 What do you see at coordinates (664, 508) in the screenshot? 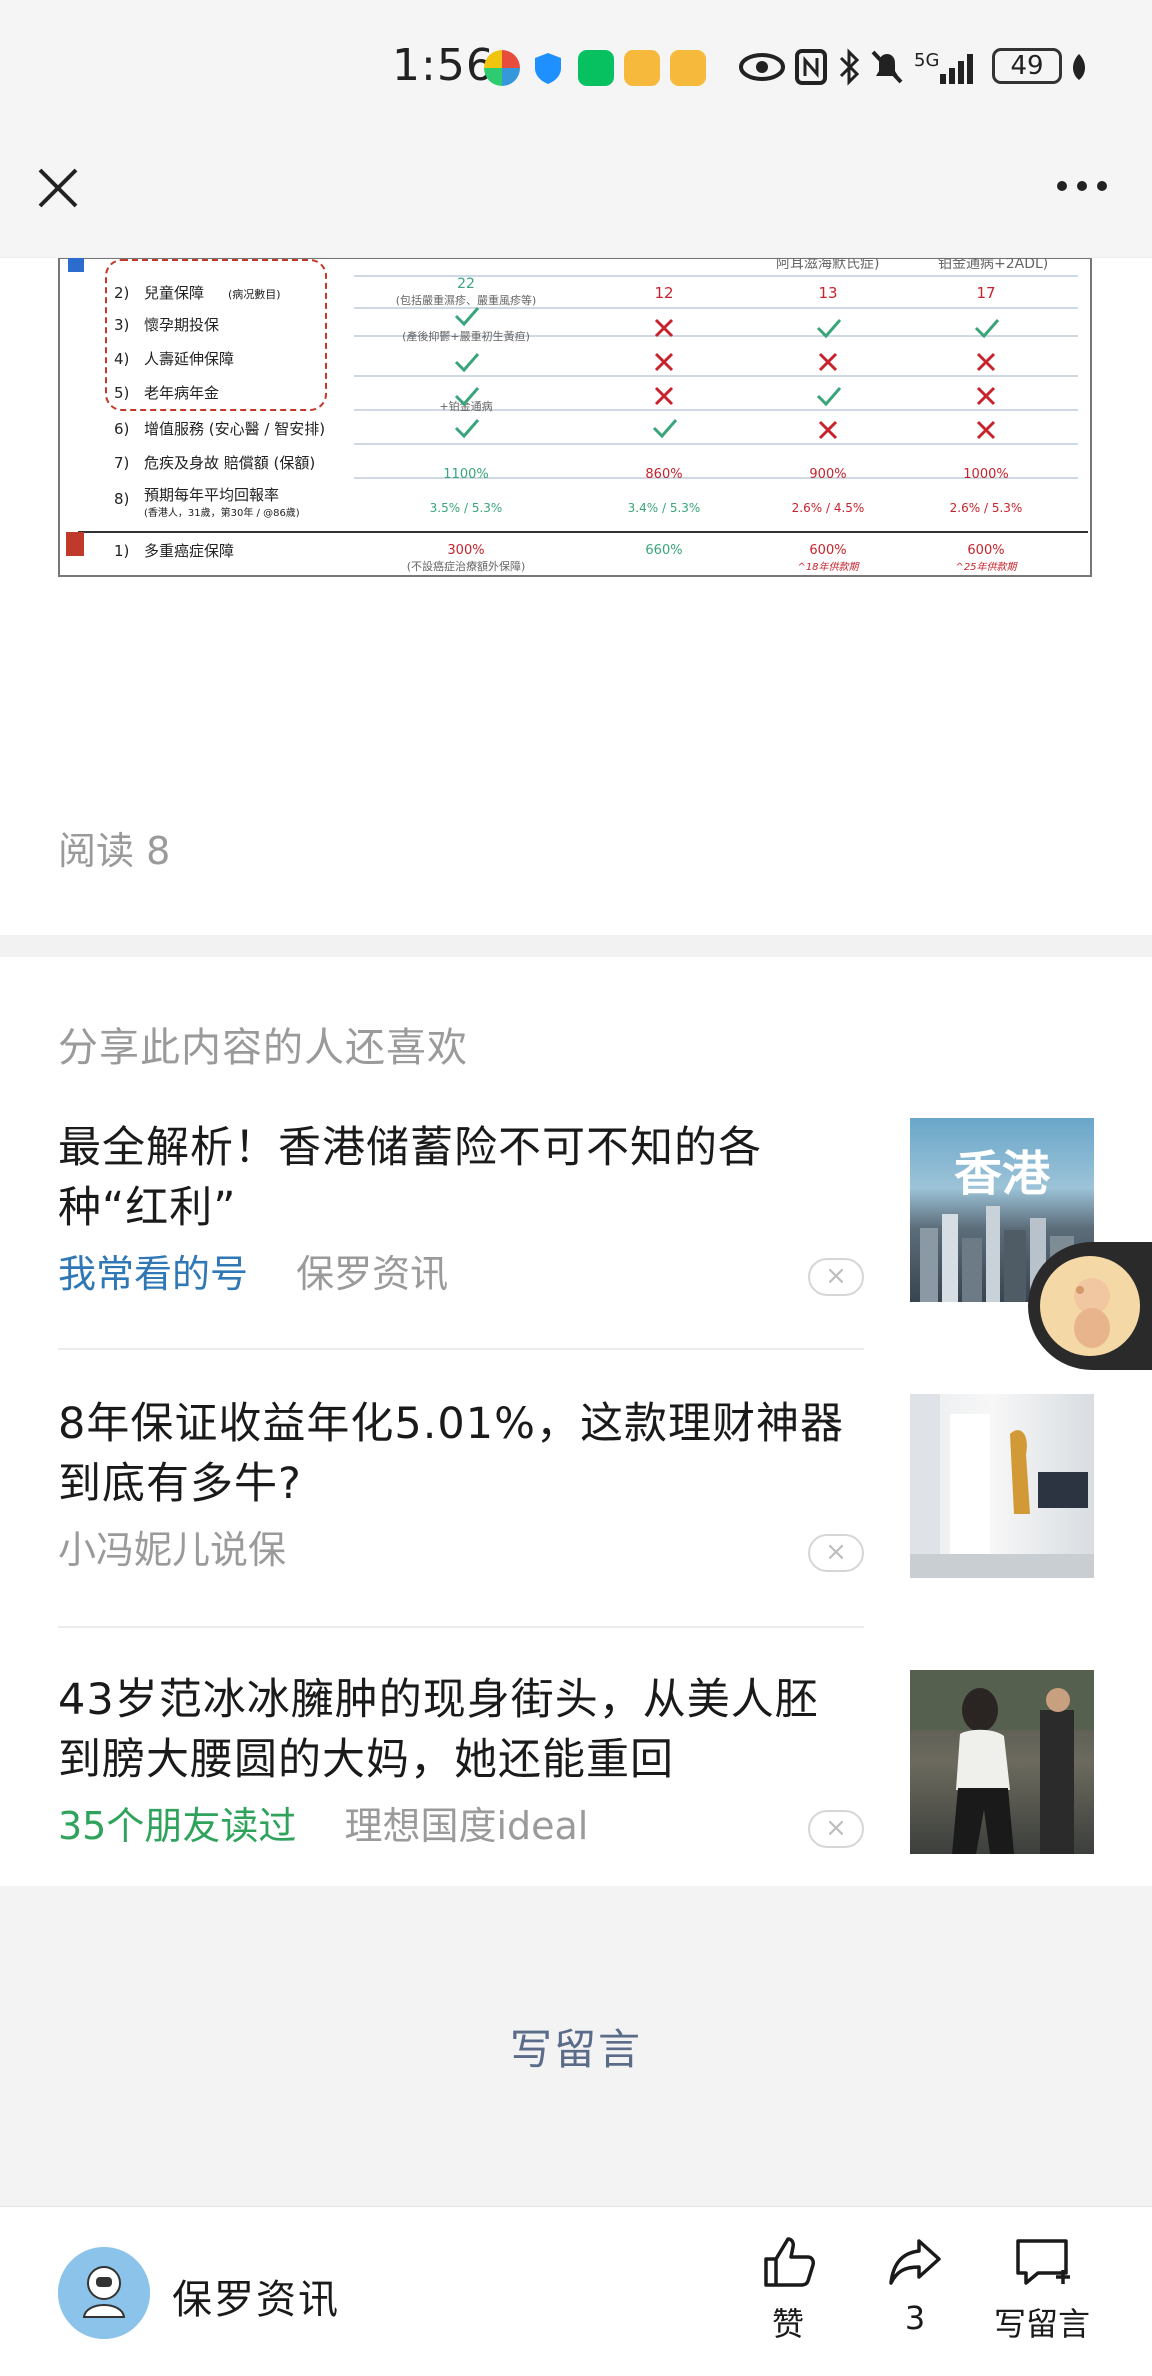
I see `cell-value: 3.4% / 5.3%` at bounding box center [664, 508].